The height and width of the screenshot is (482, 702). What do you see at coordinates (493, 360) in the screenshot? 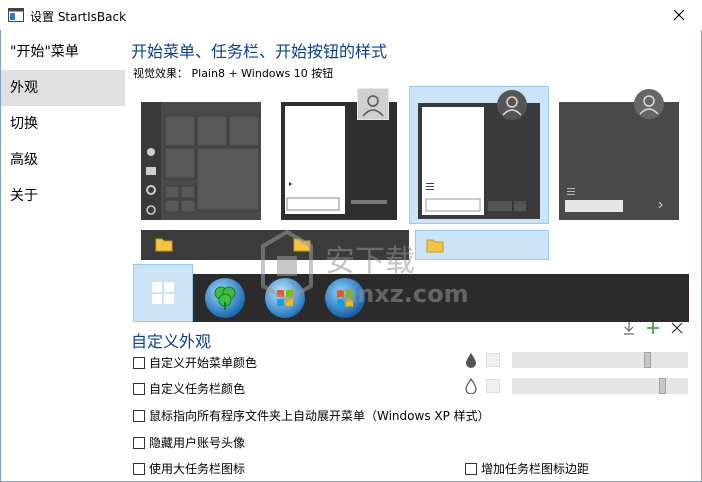
I see `start-color-swatch` at bounding box center [493, 360].